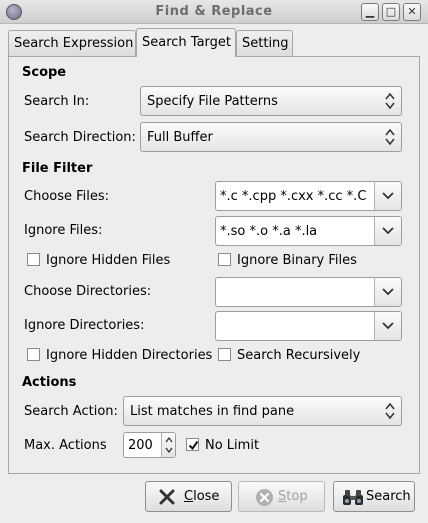 The height and width of the screenshot is (523, 428). Describe the element at coordinates (169, 440) in the screenshot. I see `spin-up-icon` at that location.